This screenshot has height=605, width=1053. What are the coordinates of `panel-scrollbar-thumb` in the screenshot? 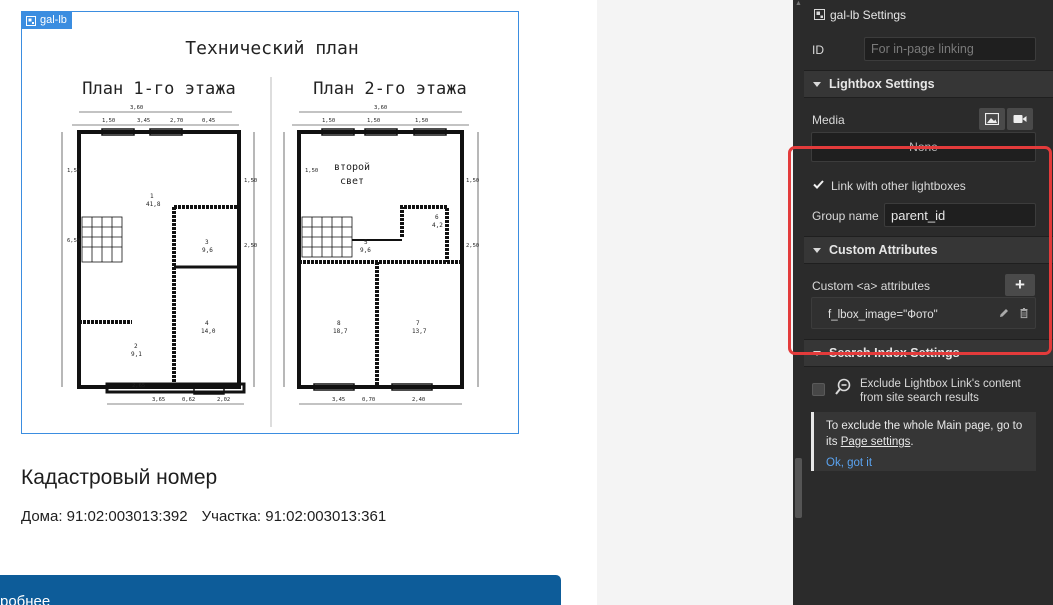 It's located at (798, 488).